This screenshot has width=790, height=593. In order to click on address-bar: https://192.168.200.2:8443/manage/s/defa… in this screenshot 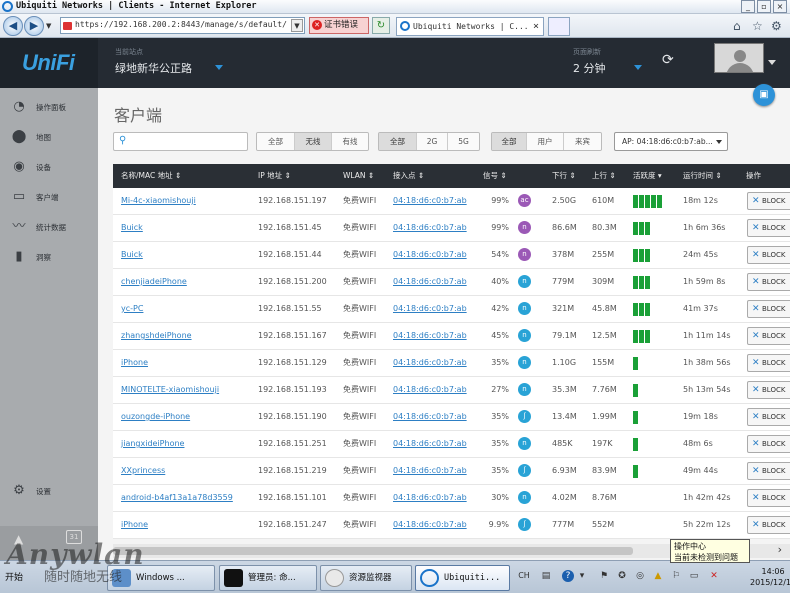, I will do `click(182, 25)`.